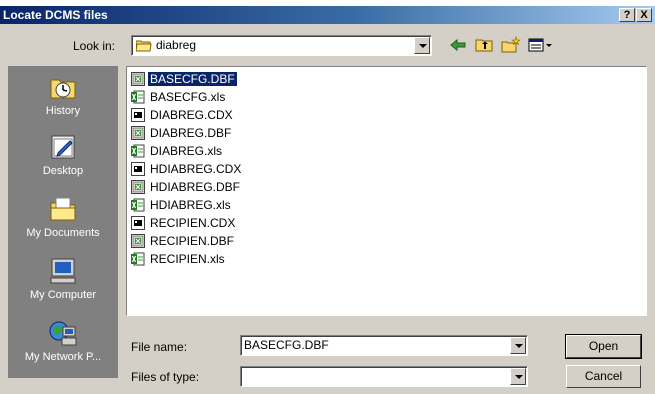 Image resolution: width=655 pixels, height=394 pixels. What do you see at coordinates (192, 240) in the screenshot?
I see `file-name: RECIPIEN.DBF` at bounding box center [192, 240].